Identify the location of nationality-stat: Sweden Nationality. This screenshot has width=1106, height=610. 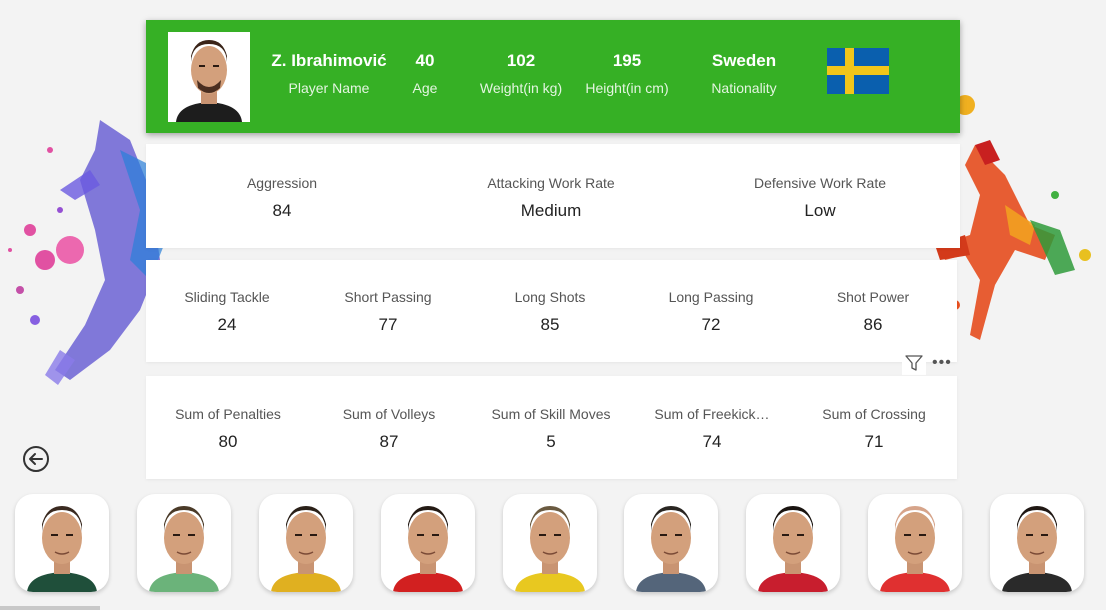
(744, 74).